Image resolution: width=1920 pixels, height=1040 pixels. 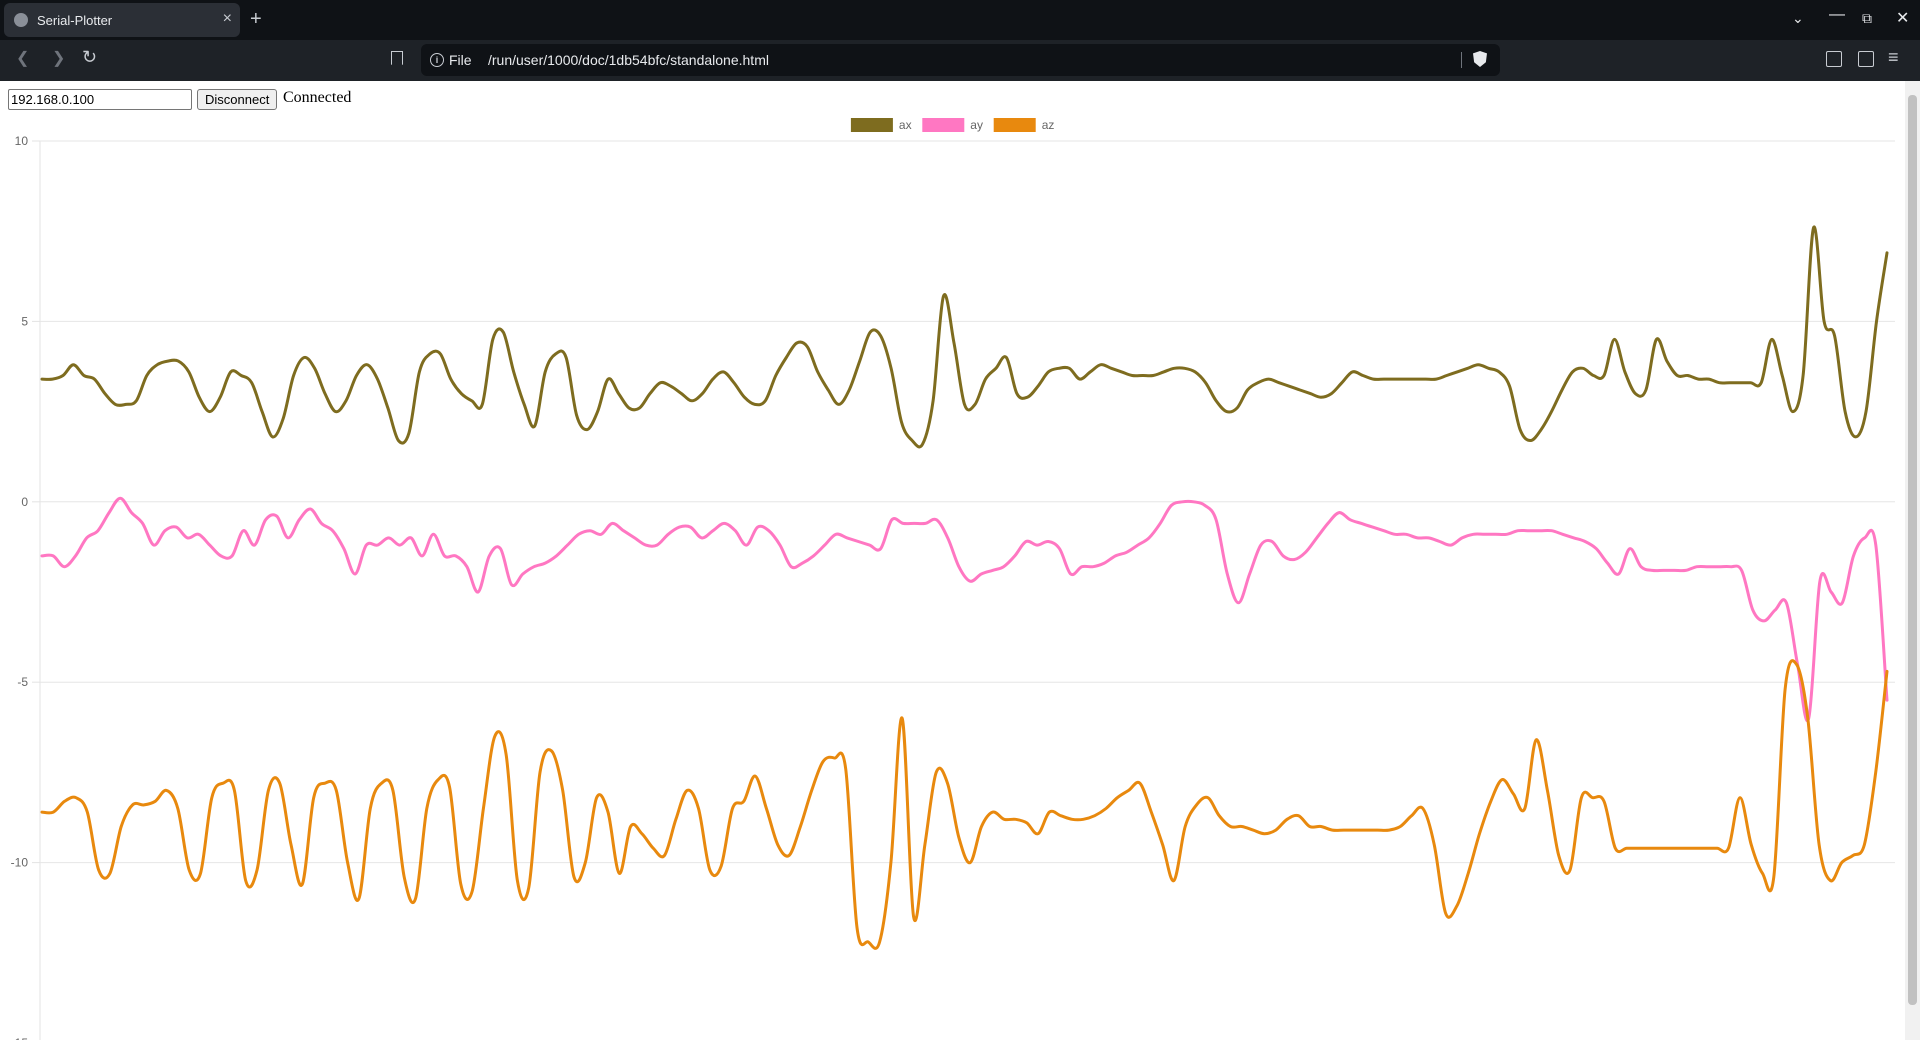 I want to click on site-info-icon: i, so click(x=437, y=60).